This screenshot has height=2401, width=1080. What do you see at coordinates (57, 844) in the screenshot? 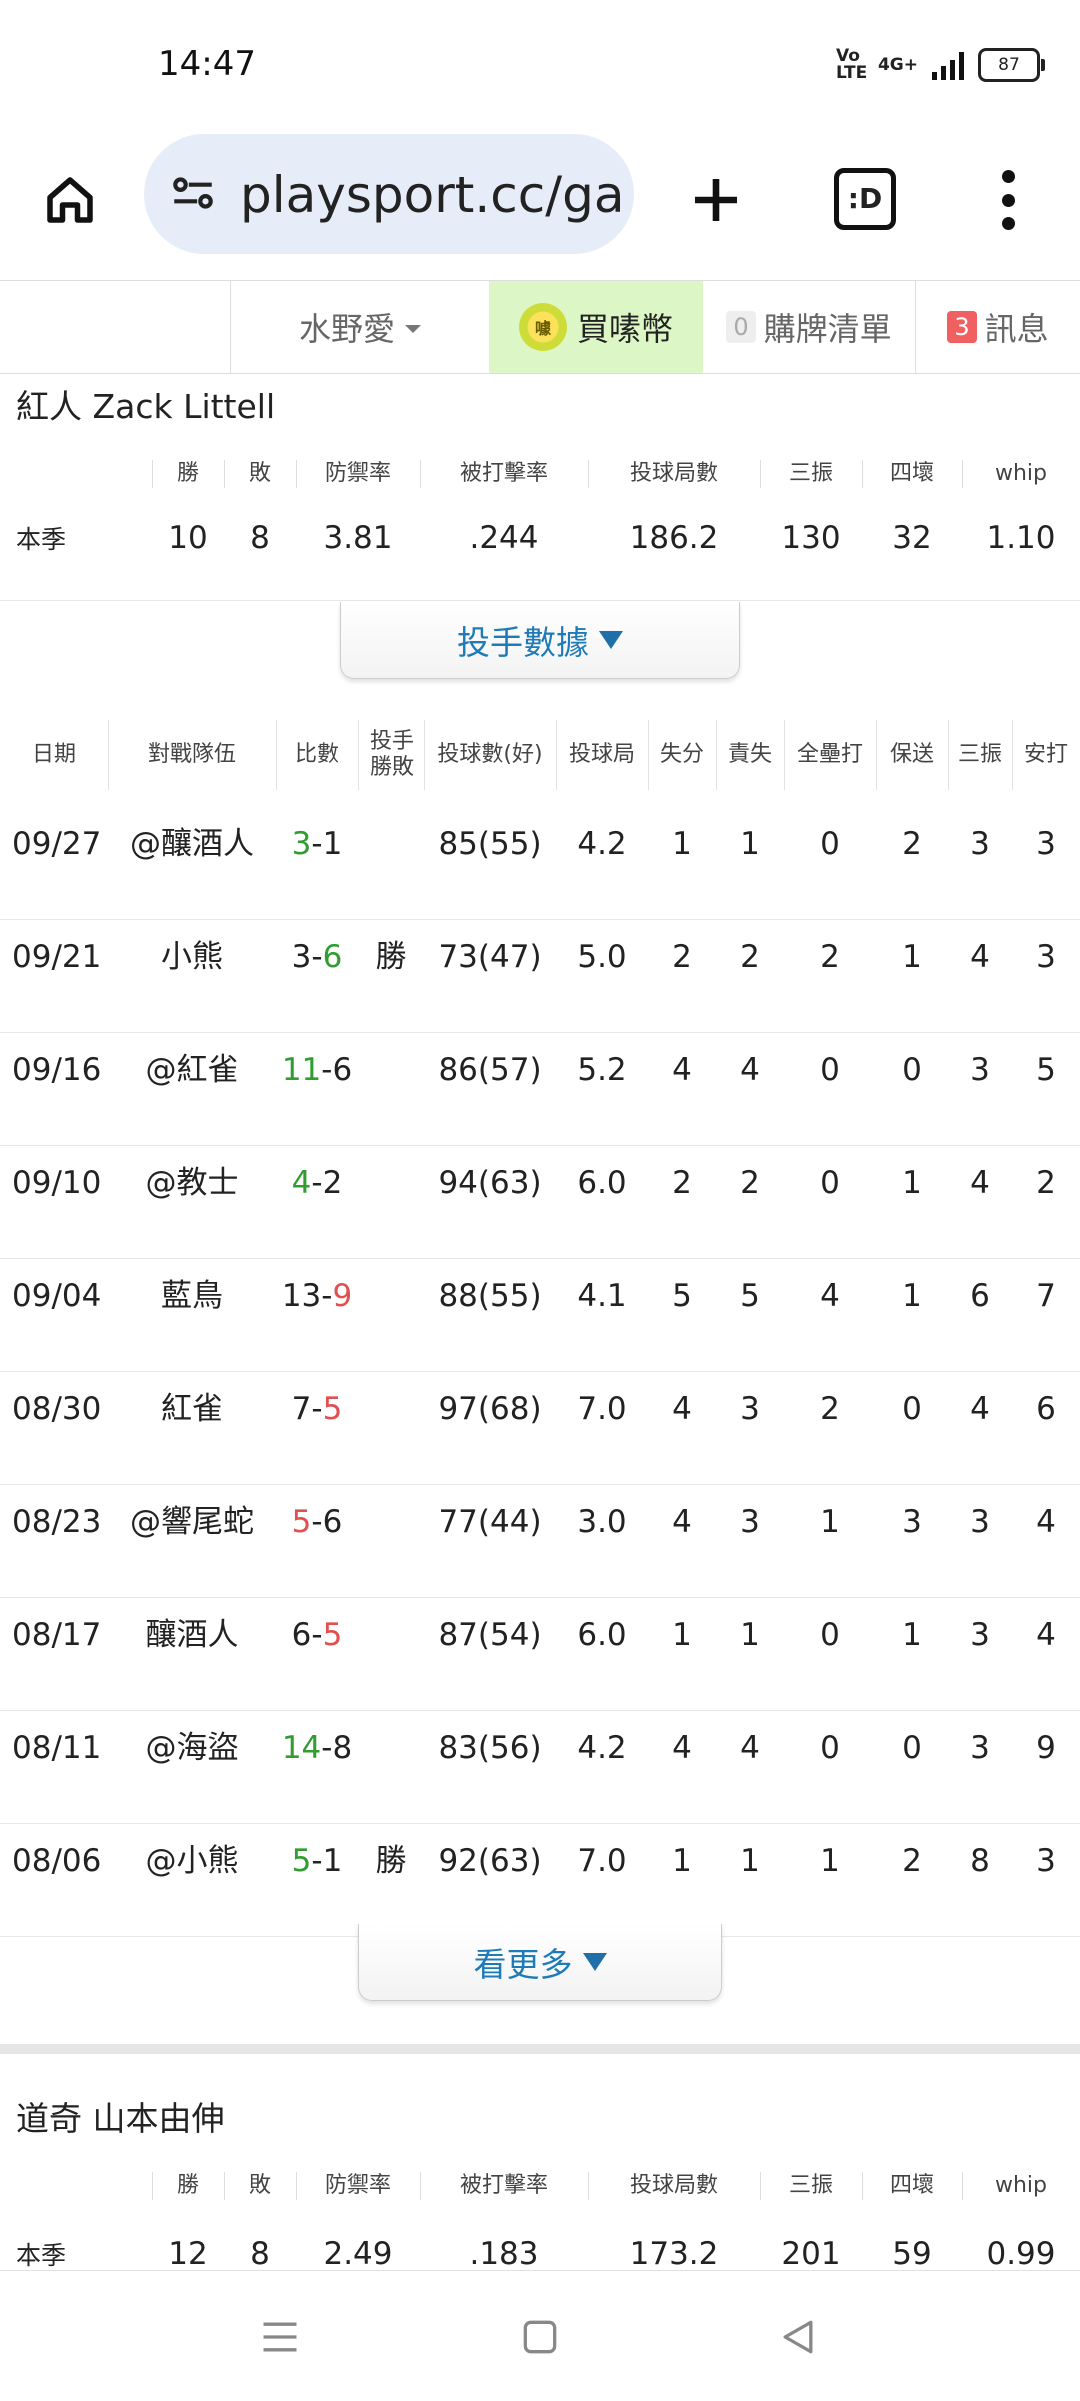
I see `stat-cell: 09/27` at bounding box center [57, 844].